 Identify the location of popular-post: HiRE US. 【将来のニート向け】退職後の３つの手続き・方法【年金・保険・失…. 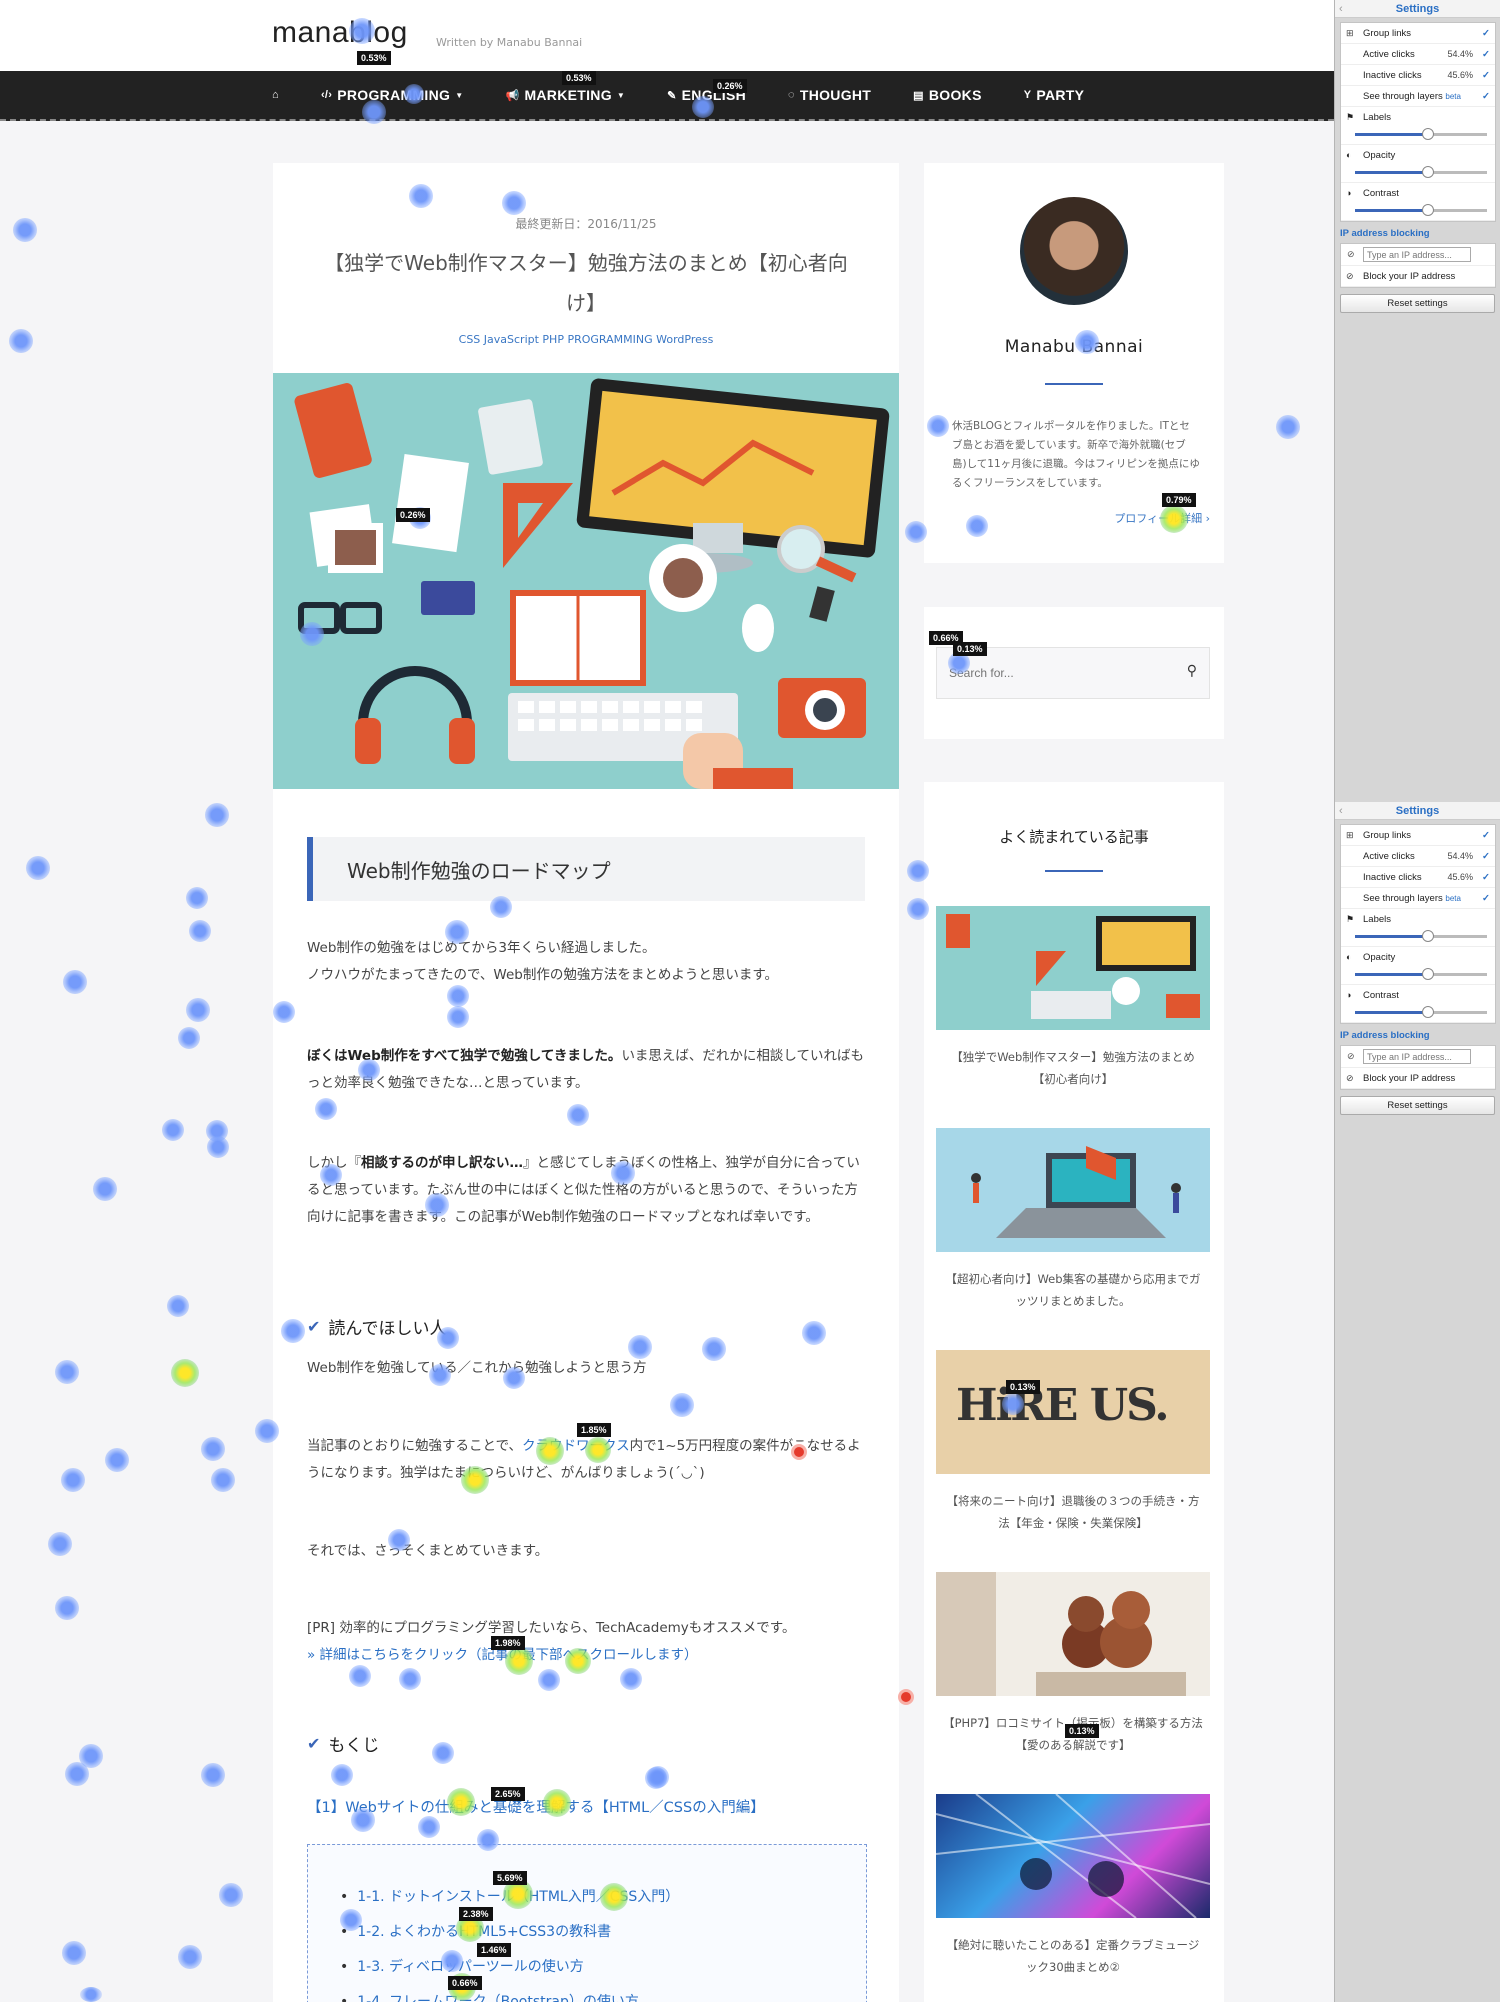
(1073, 1442).